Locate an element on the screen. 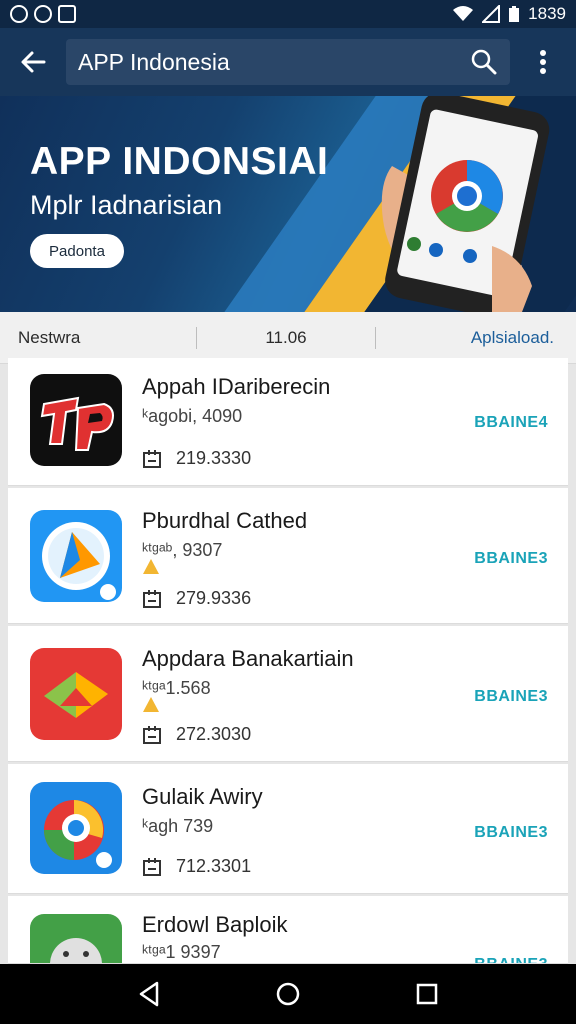 The width and height of the screenshot is (576, 1024). signal-icon is located at coordinates (491, 14).